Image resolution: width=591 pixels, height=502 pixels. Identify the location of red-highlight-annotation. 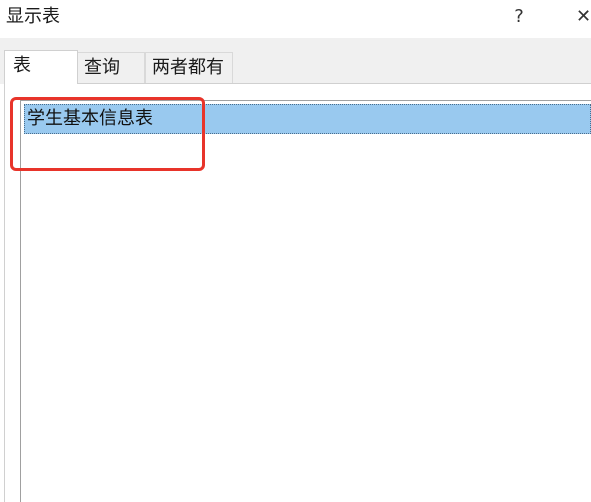
(107, 134).